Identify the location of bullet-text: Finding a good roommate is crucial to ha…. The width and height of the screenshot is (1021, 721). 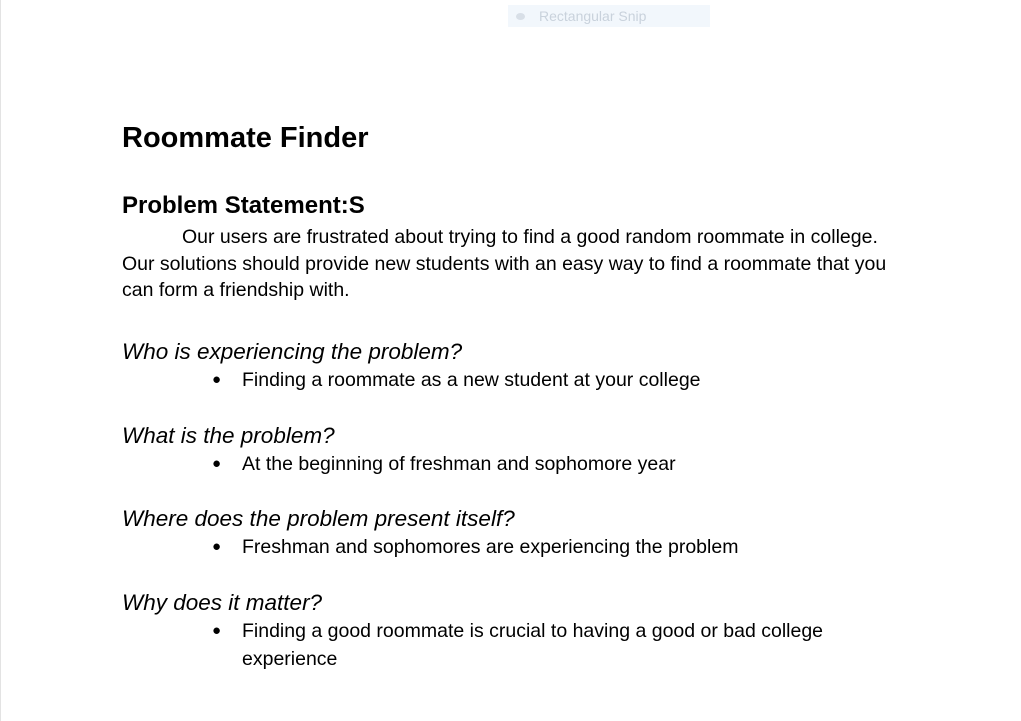
(533, 645).